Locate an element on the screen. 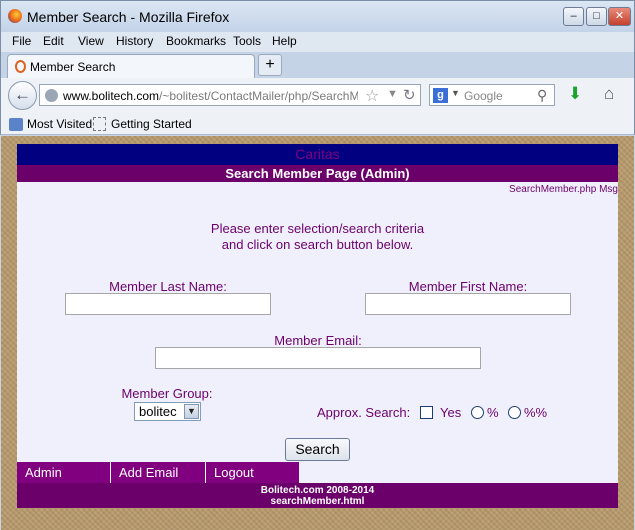 The image size is (635, 530). maximize-button: □ is located at coordinates (596, 16).